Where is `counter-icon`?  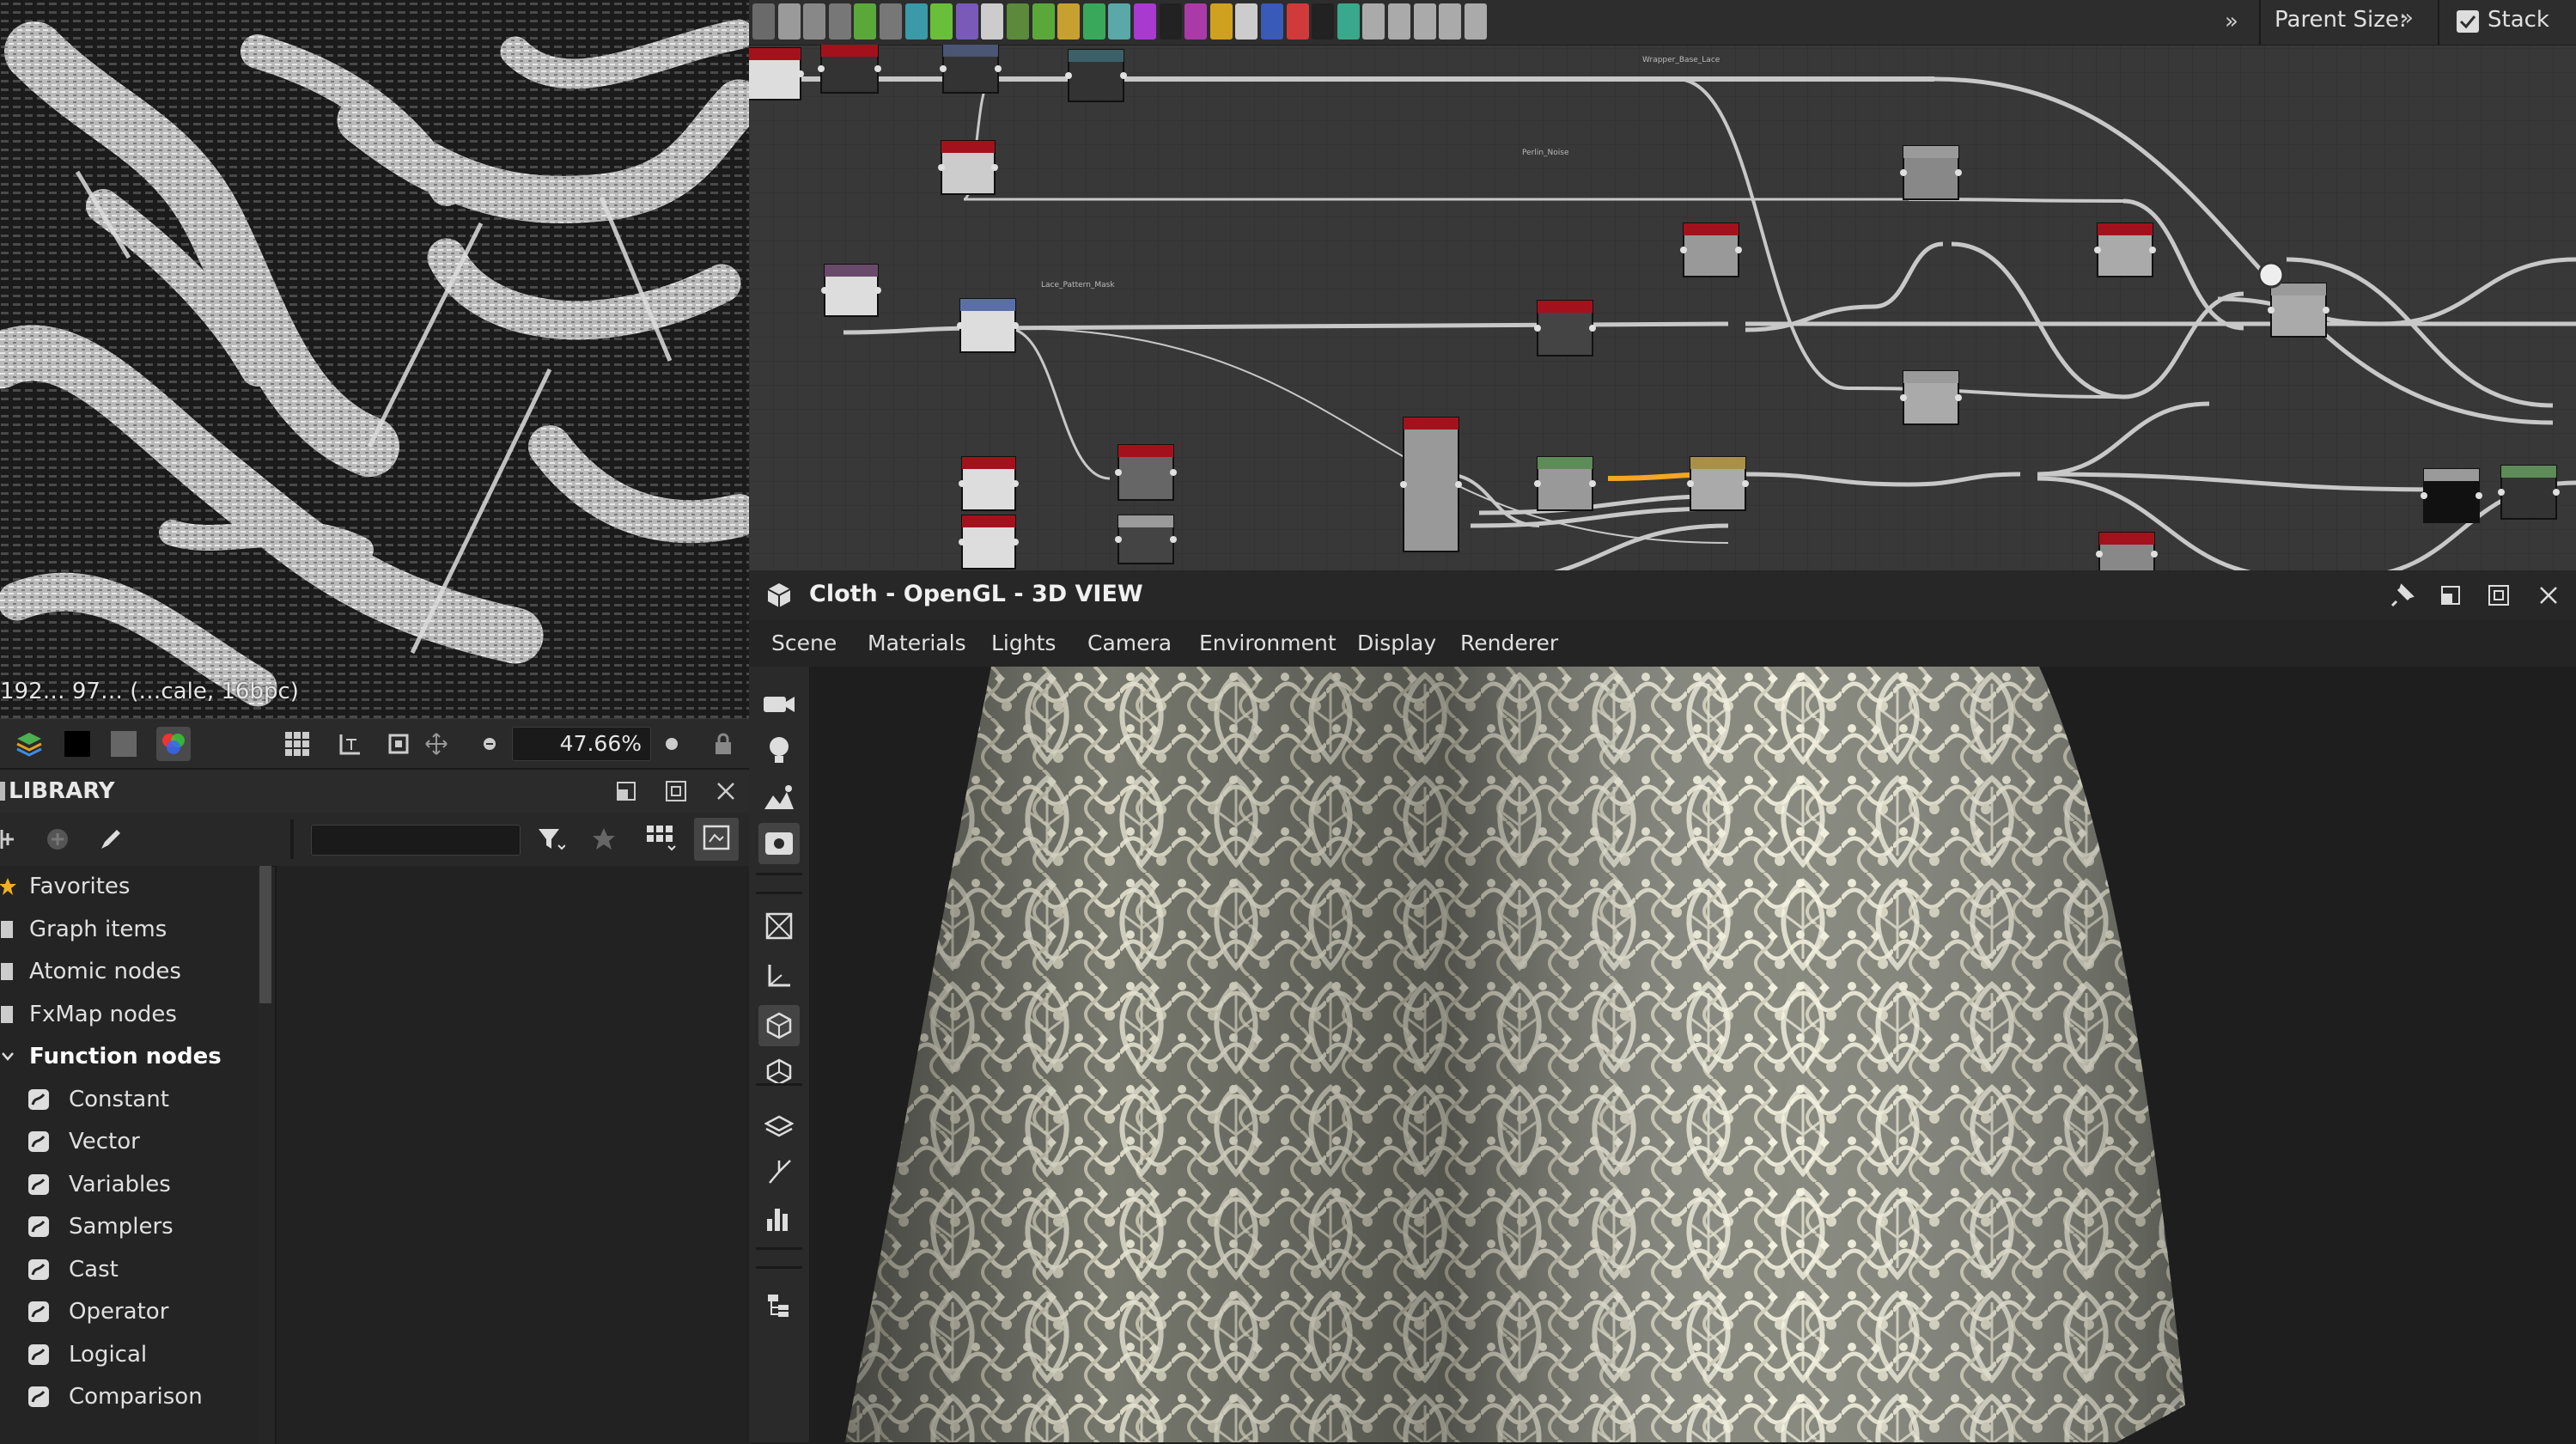
counter-icon is located at coordinates (1323, 21).